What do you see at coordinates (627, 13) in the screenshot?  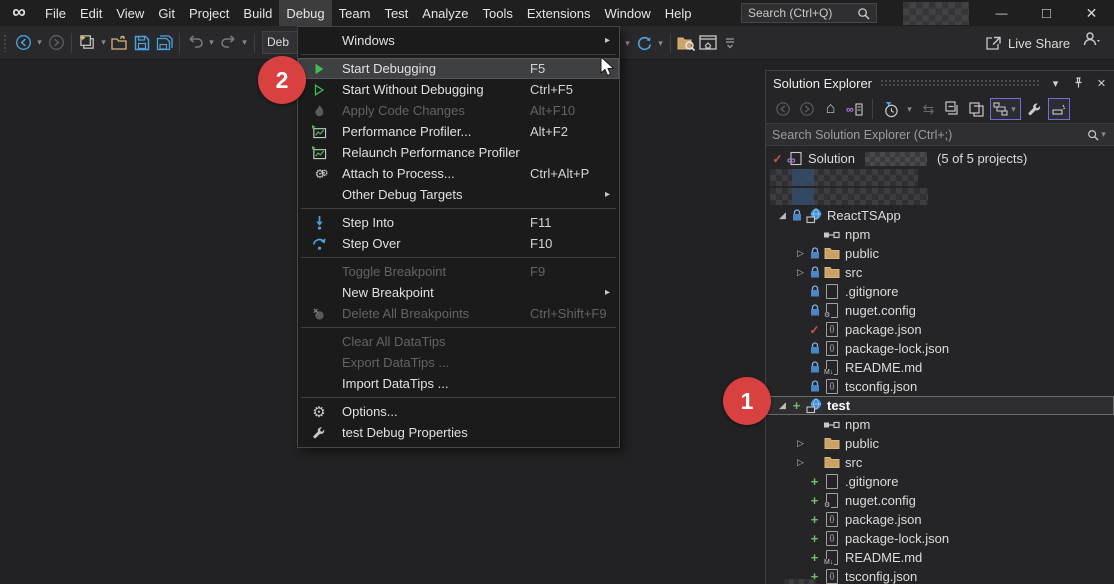 I see `menu-window: Window` at bounding box center [627, 13].